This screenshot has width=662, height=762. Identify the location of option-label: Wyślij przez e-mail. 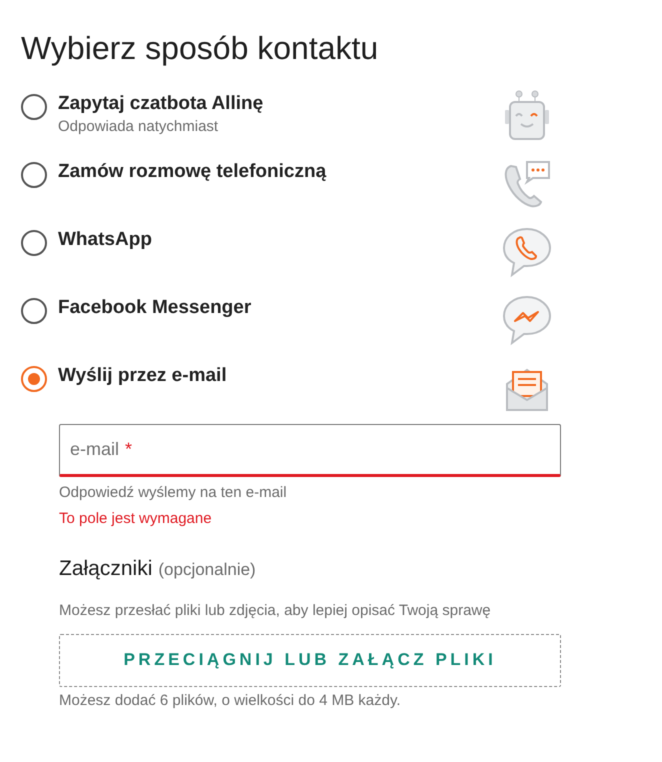
(142, 376).